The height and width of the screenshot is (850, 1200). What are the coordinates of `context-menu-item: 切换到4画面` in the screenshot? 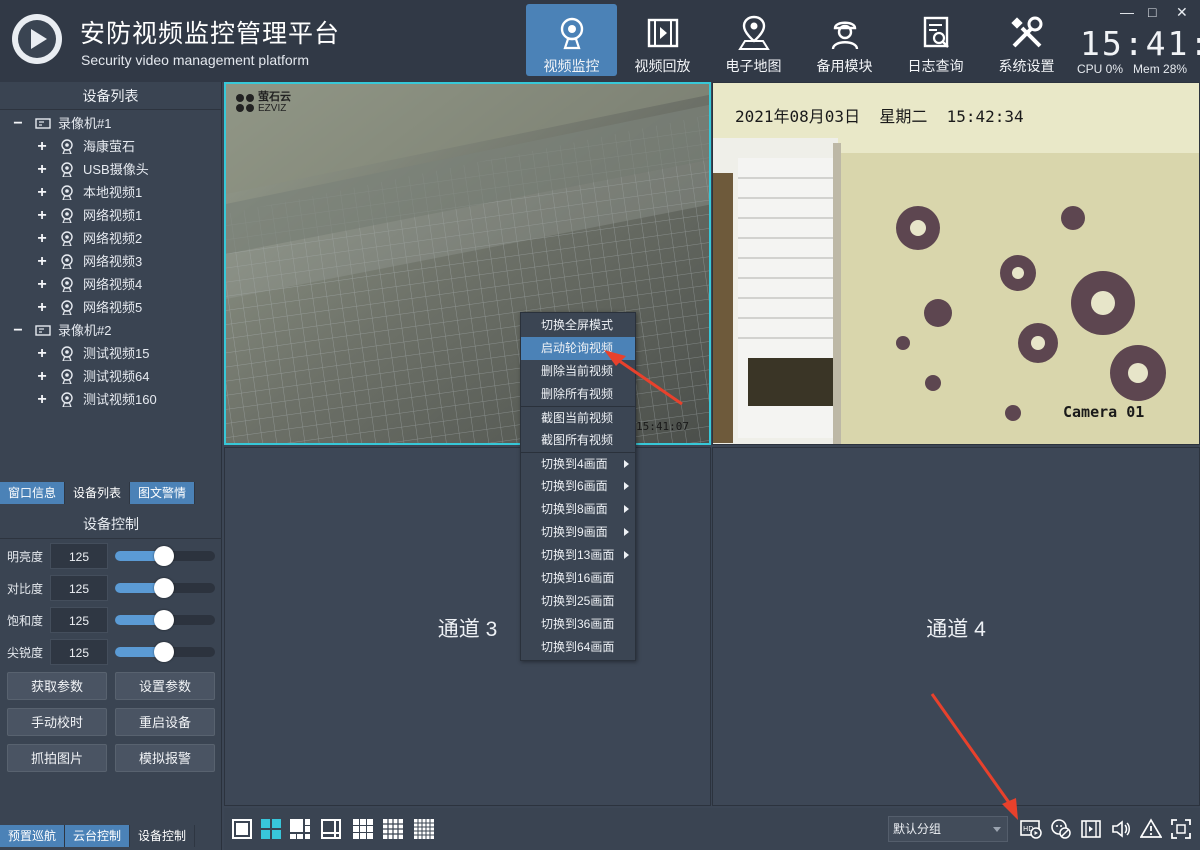 It's located at (578, 463).